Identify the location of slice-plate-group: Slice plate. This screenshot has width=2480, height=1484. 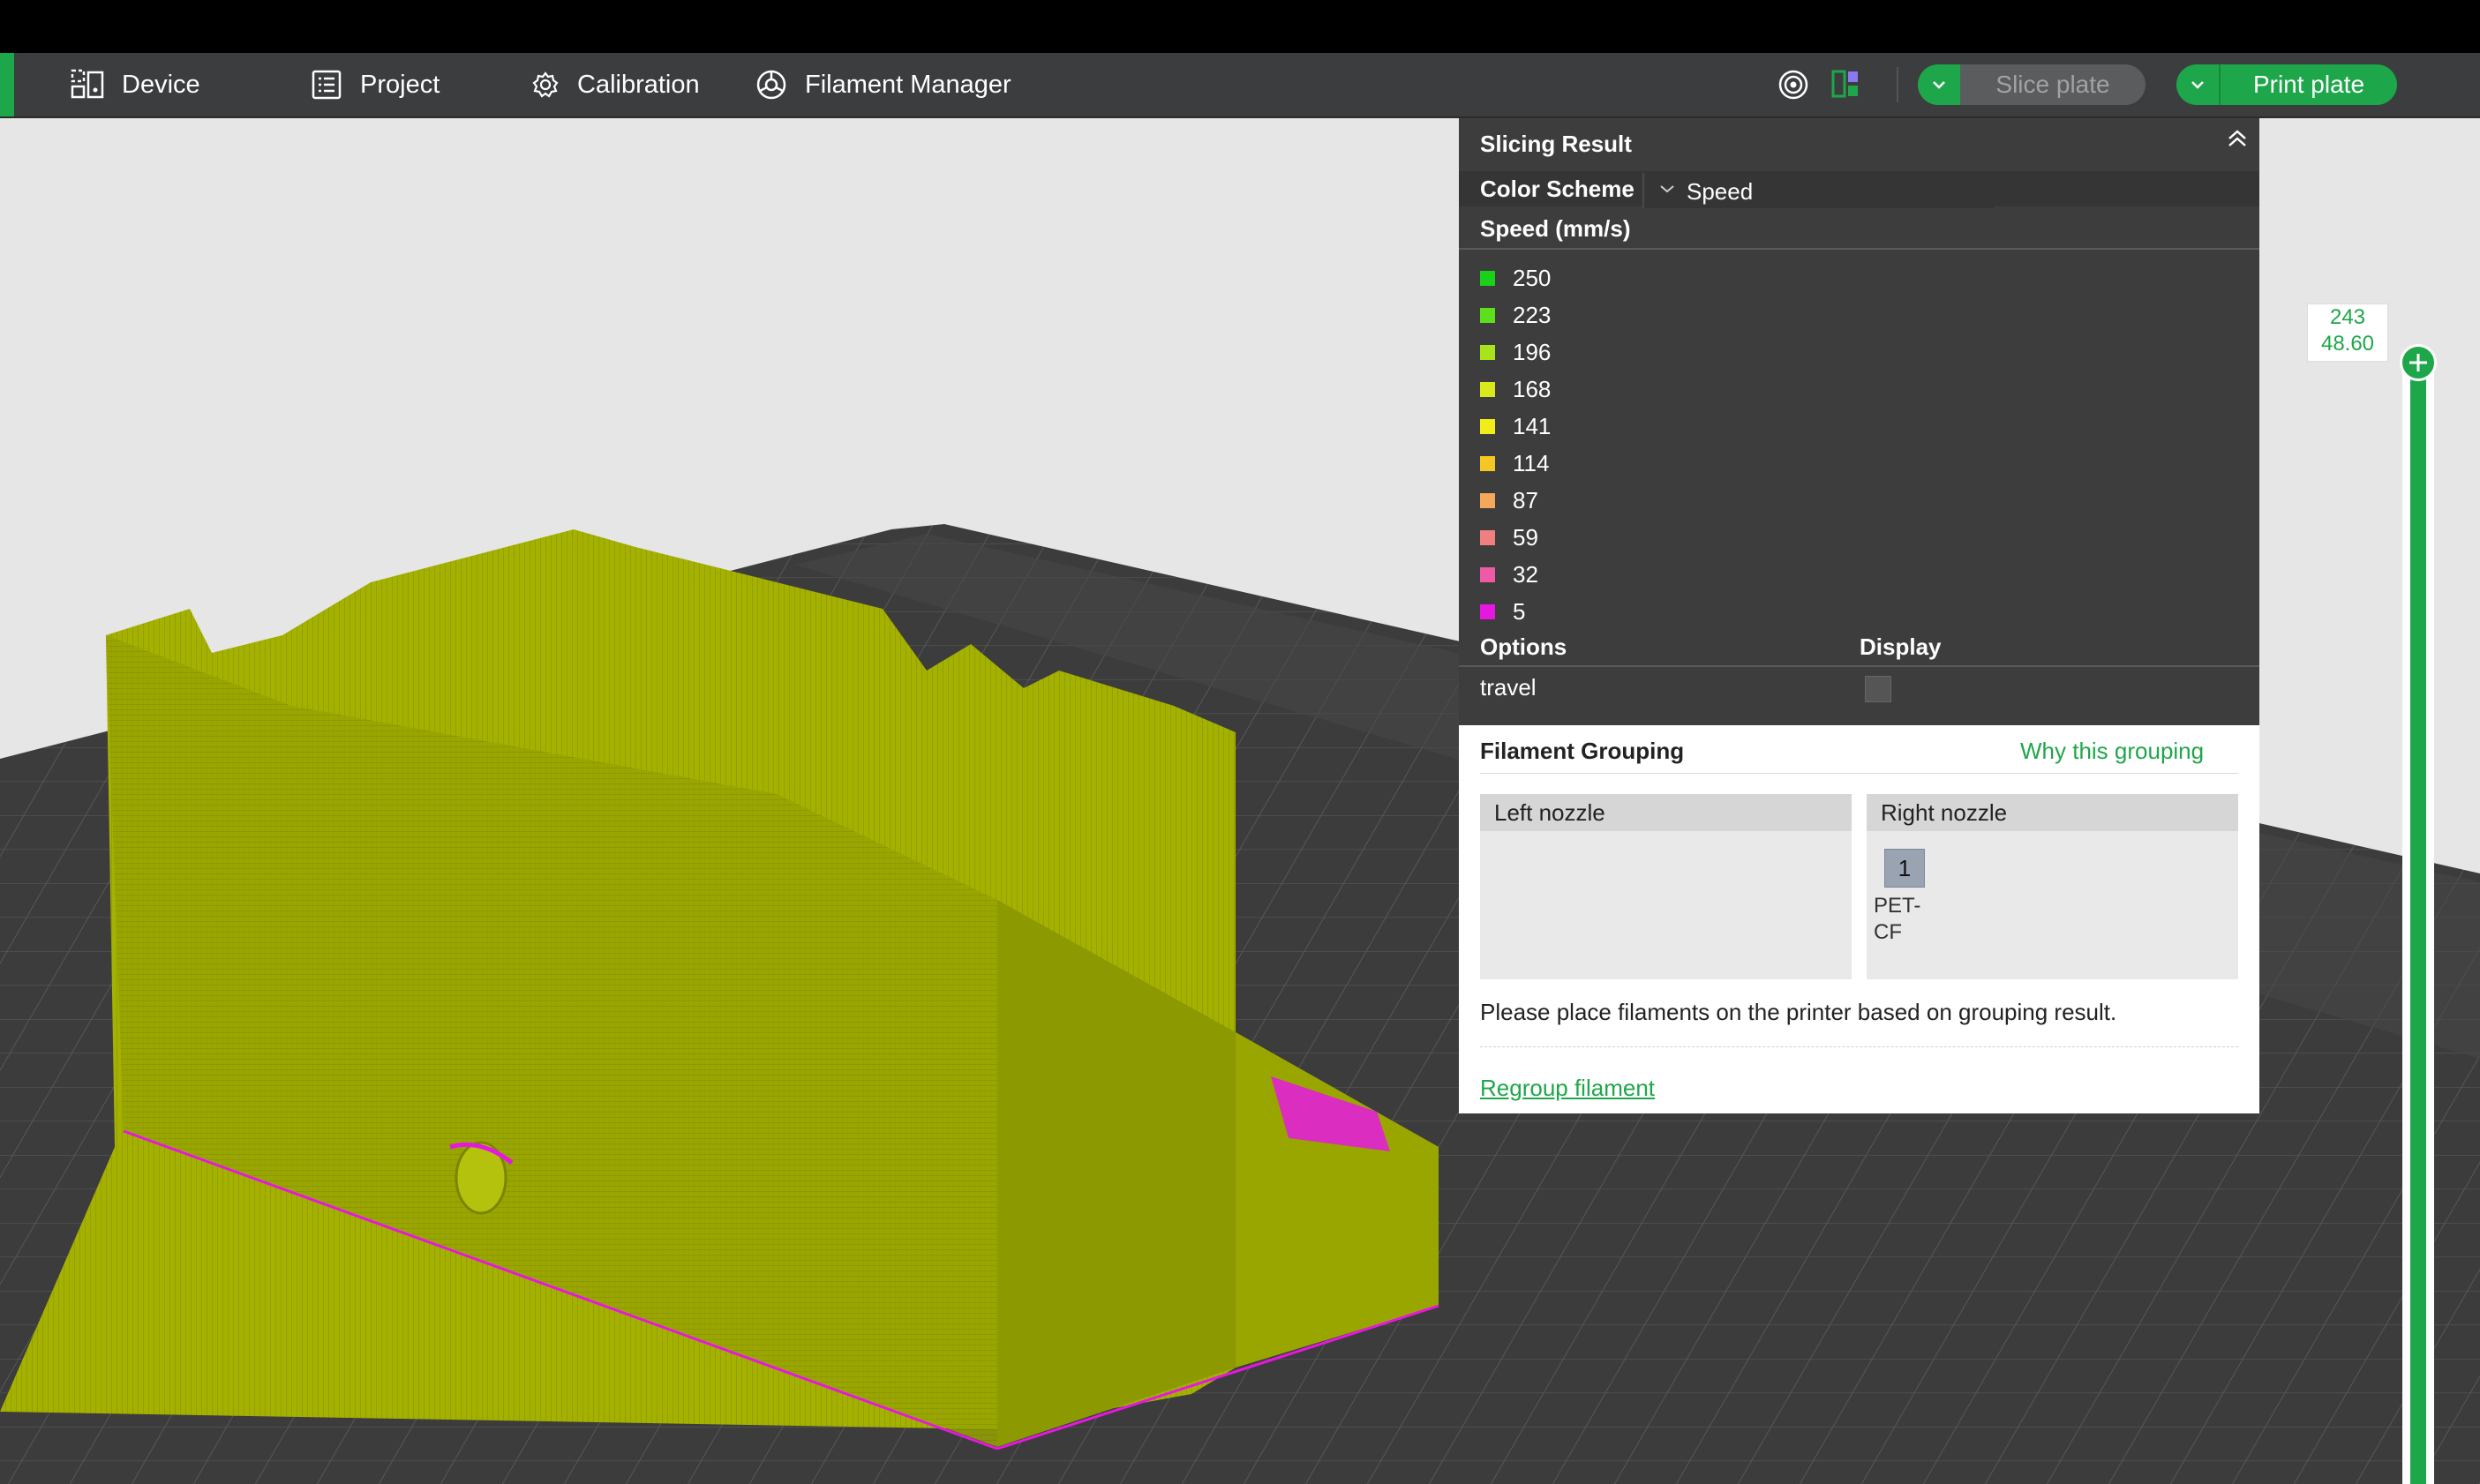
(2032, 84).